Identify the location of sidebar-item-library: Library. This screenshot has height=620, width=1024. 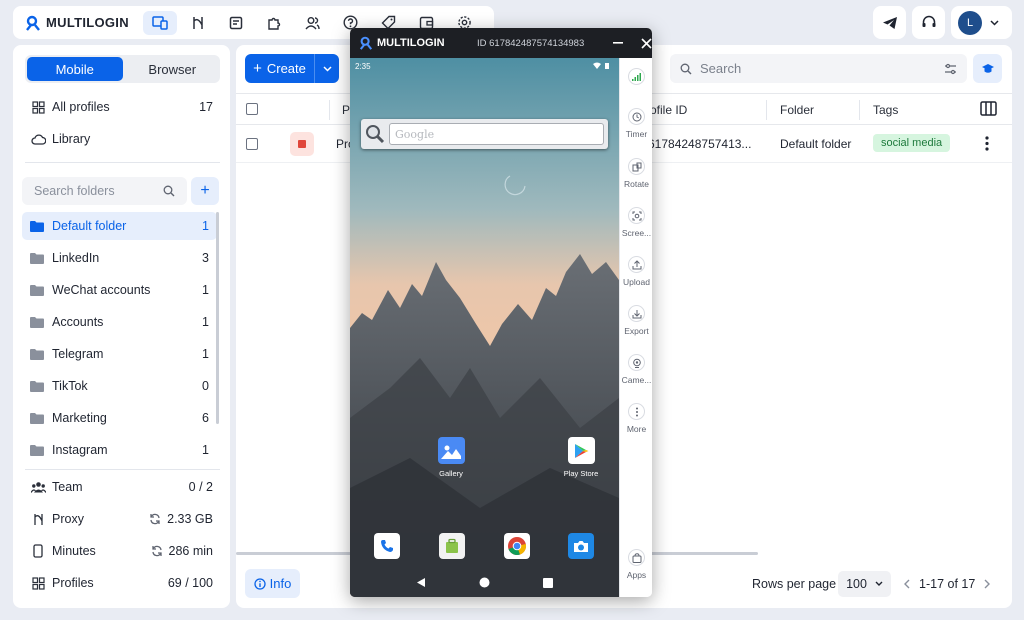
(121, 139).